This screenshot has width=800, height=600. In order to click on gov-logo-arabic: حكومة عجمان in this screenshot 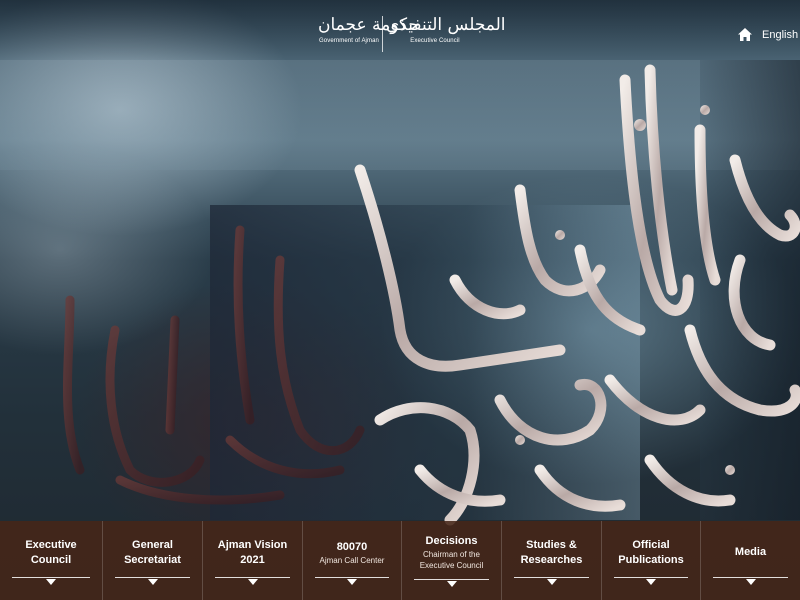, I will do `click(368, 25)`.